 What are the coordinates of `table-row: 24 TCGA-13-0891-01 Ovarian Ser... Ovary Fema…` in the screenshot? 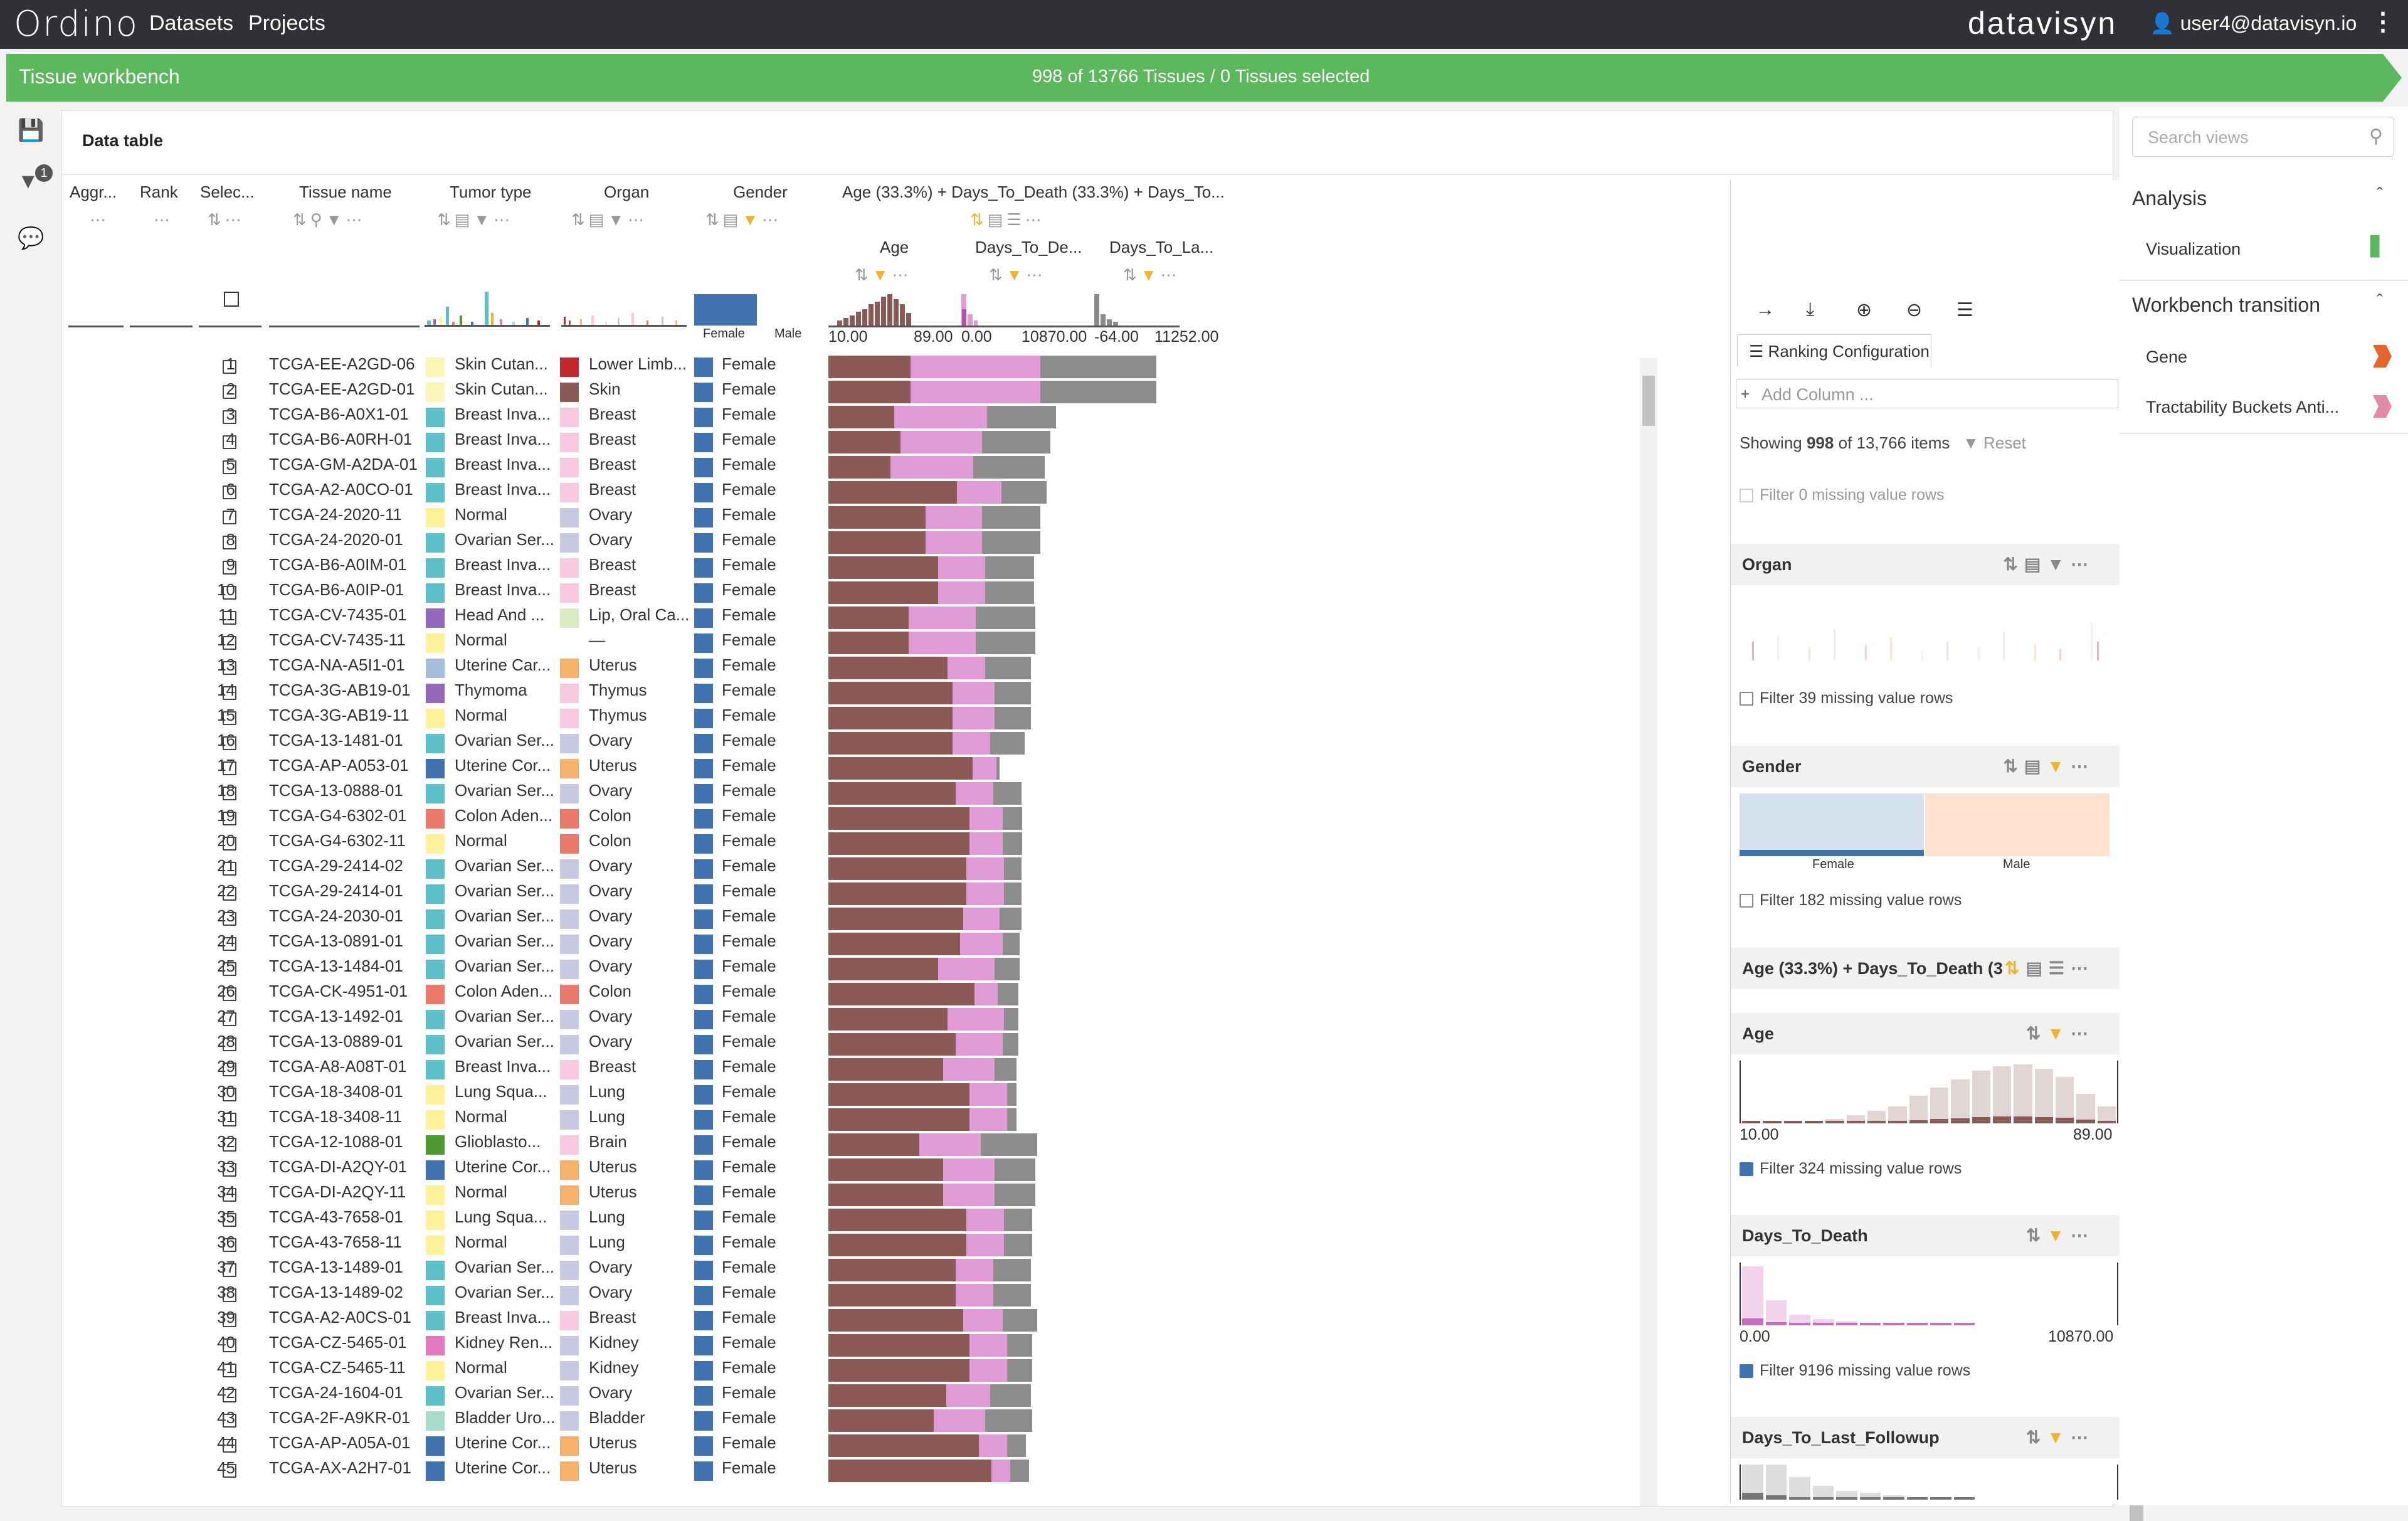 It's located at (858, 944).